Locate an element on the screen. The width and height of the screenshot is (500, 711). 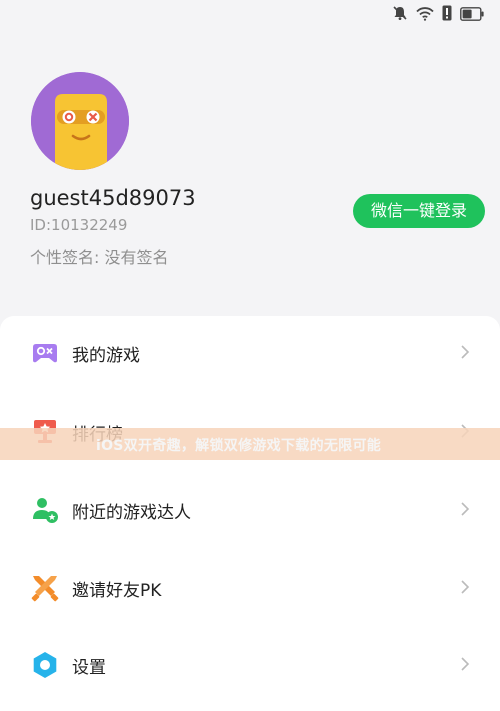
nearby-people-icon is located at coordinates (45, 510).